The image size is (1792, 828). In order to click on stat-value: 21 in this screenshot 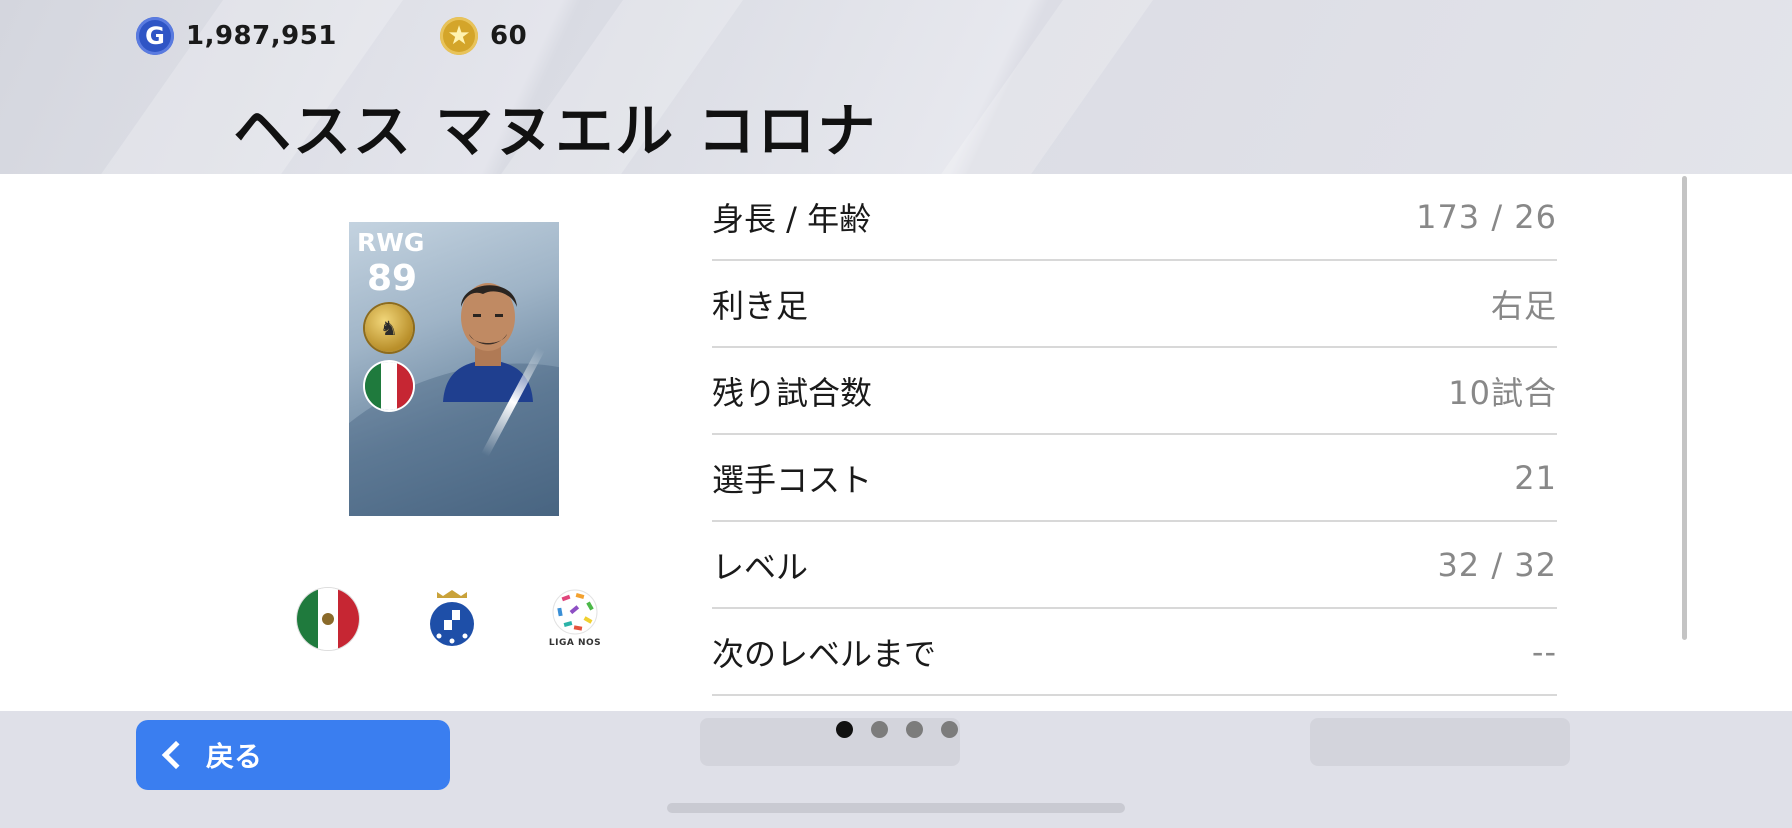, I will do `click(1535, 477)`.